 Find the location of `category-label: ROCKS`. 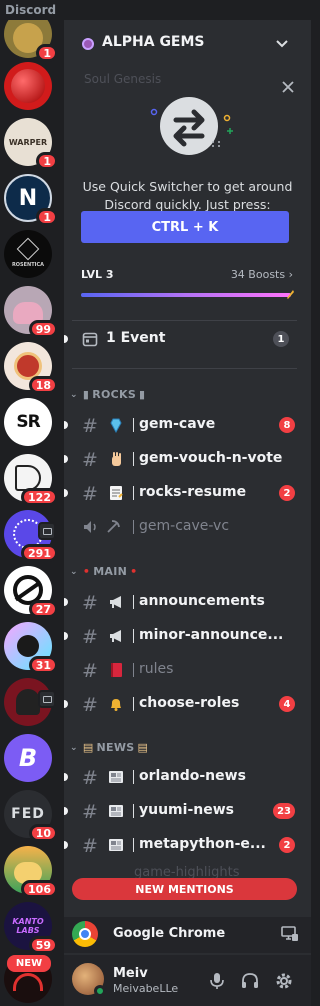

category-label: ROCKS is located at coordinates (114, 394).